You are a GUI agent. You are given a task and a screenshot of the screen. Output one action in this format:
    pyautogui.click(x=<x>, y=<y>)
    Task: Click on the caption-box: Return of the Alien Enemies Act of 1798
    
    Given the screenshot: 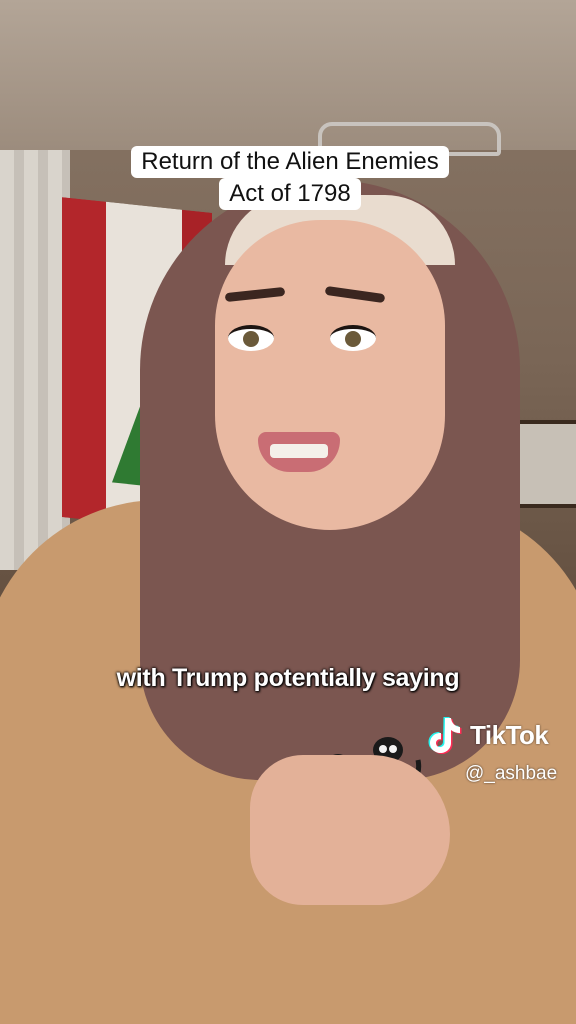 What is the action you would take?
    pyautogui.click(x=290, y=178)
    